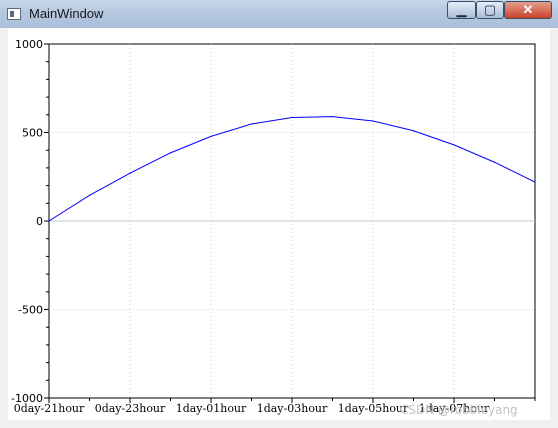  I want to click on watermark-text: CSDN @robbleyang, so click(459, 410).